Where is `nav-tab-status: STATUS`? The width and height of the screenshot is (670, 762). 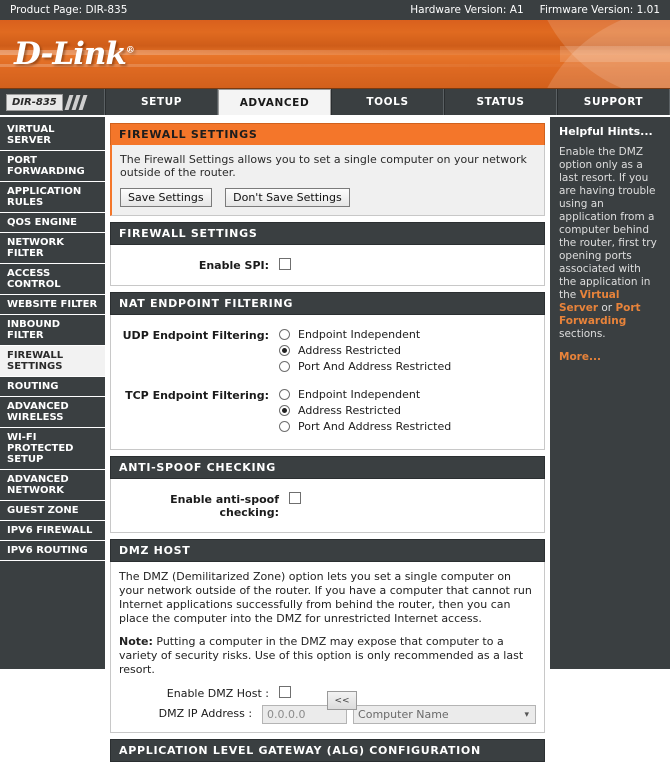 nav-tab-status: STATUS is located at coordinates (500, 102).